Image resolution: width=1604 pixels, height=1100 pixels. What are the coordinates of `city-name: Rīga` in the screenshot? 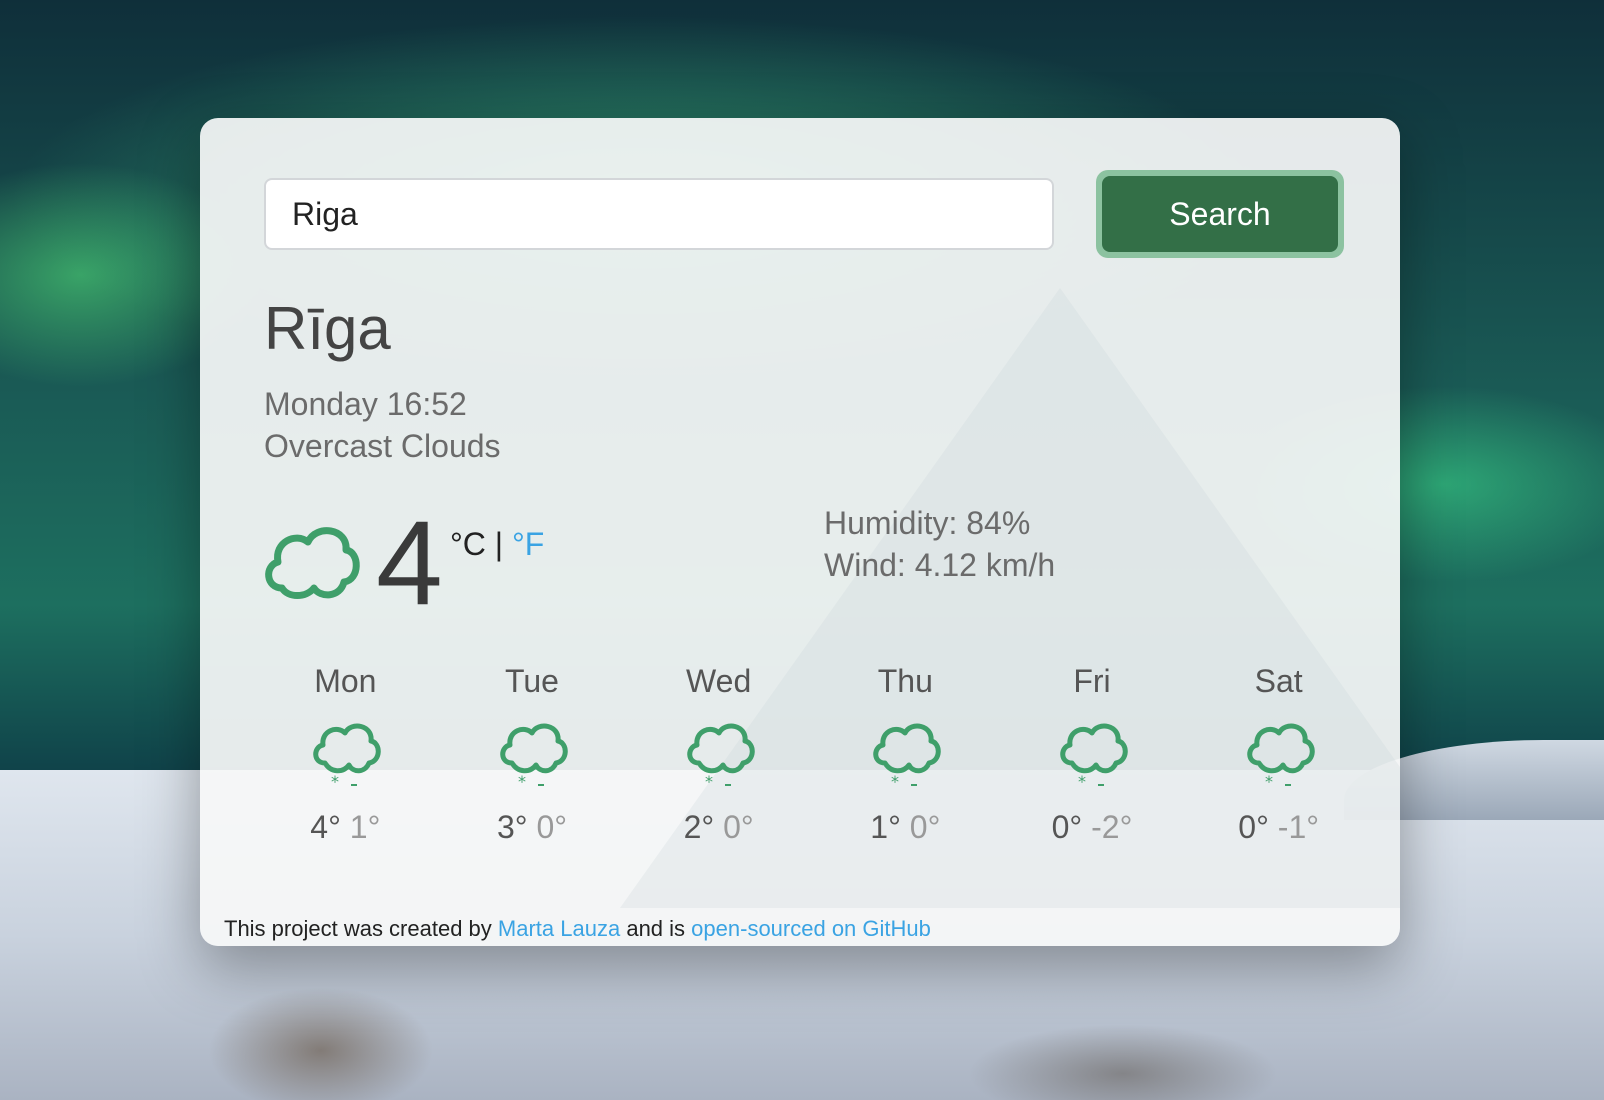 It's located at (327, 328).